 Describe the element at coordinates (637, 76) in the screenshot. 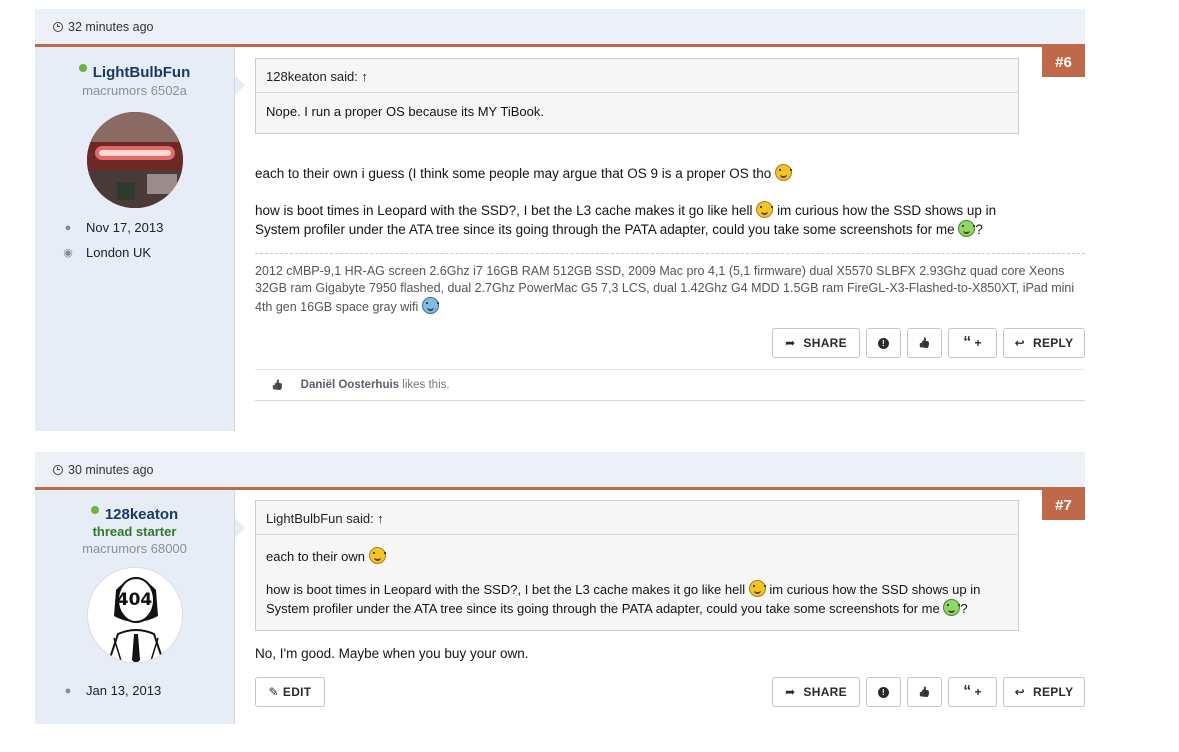

I see `quote-author: 128keaton said: ↑` at that location.